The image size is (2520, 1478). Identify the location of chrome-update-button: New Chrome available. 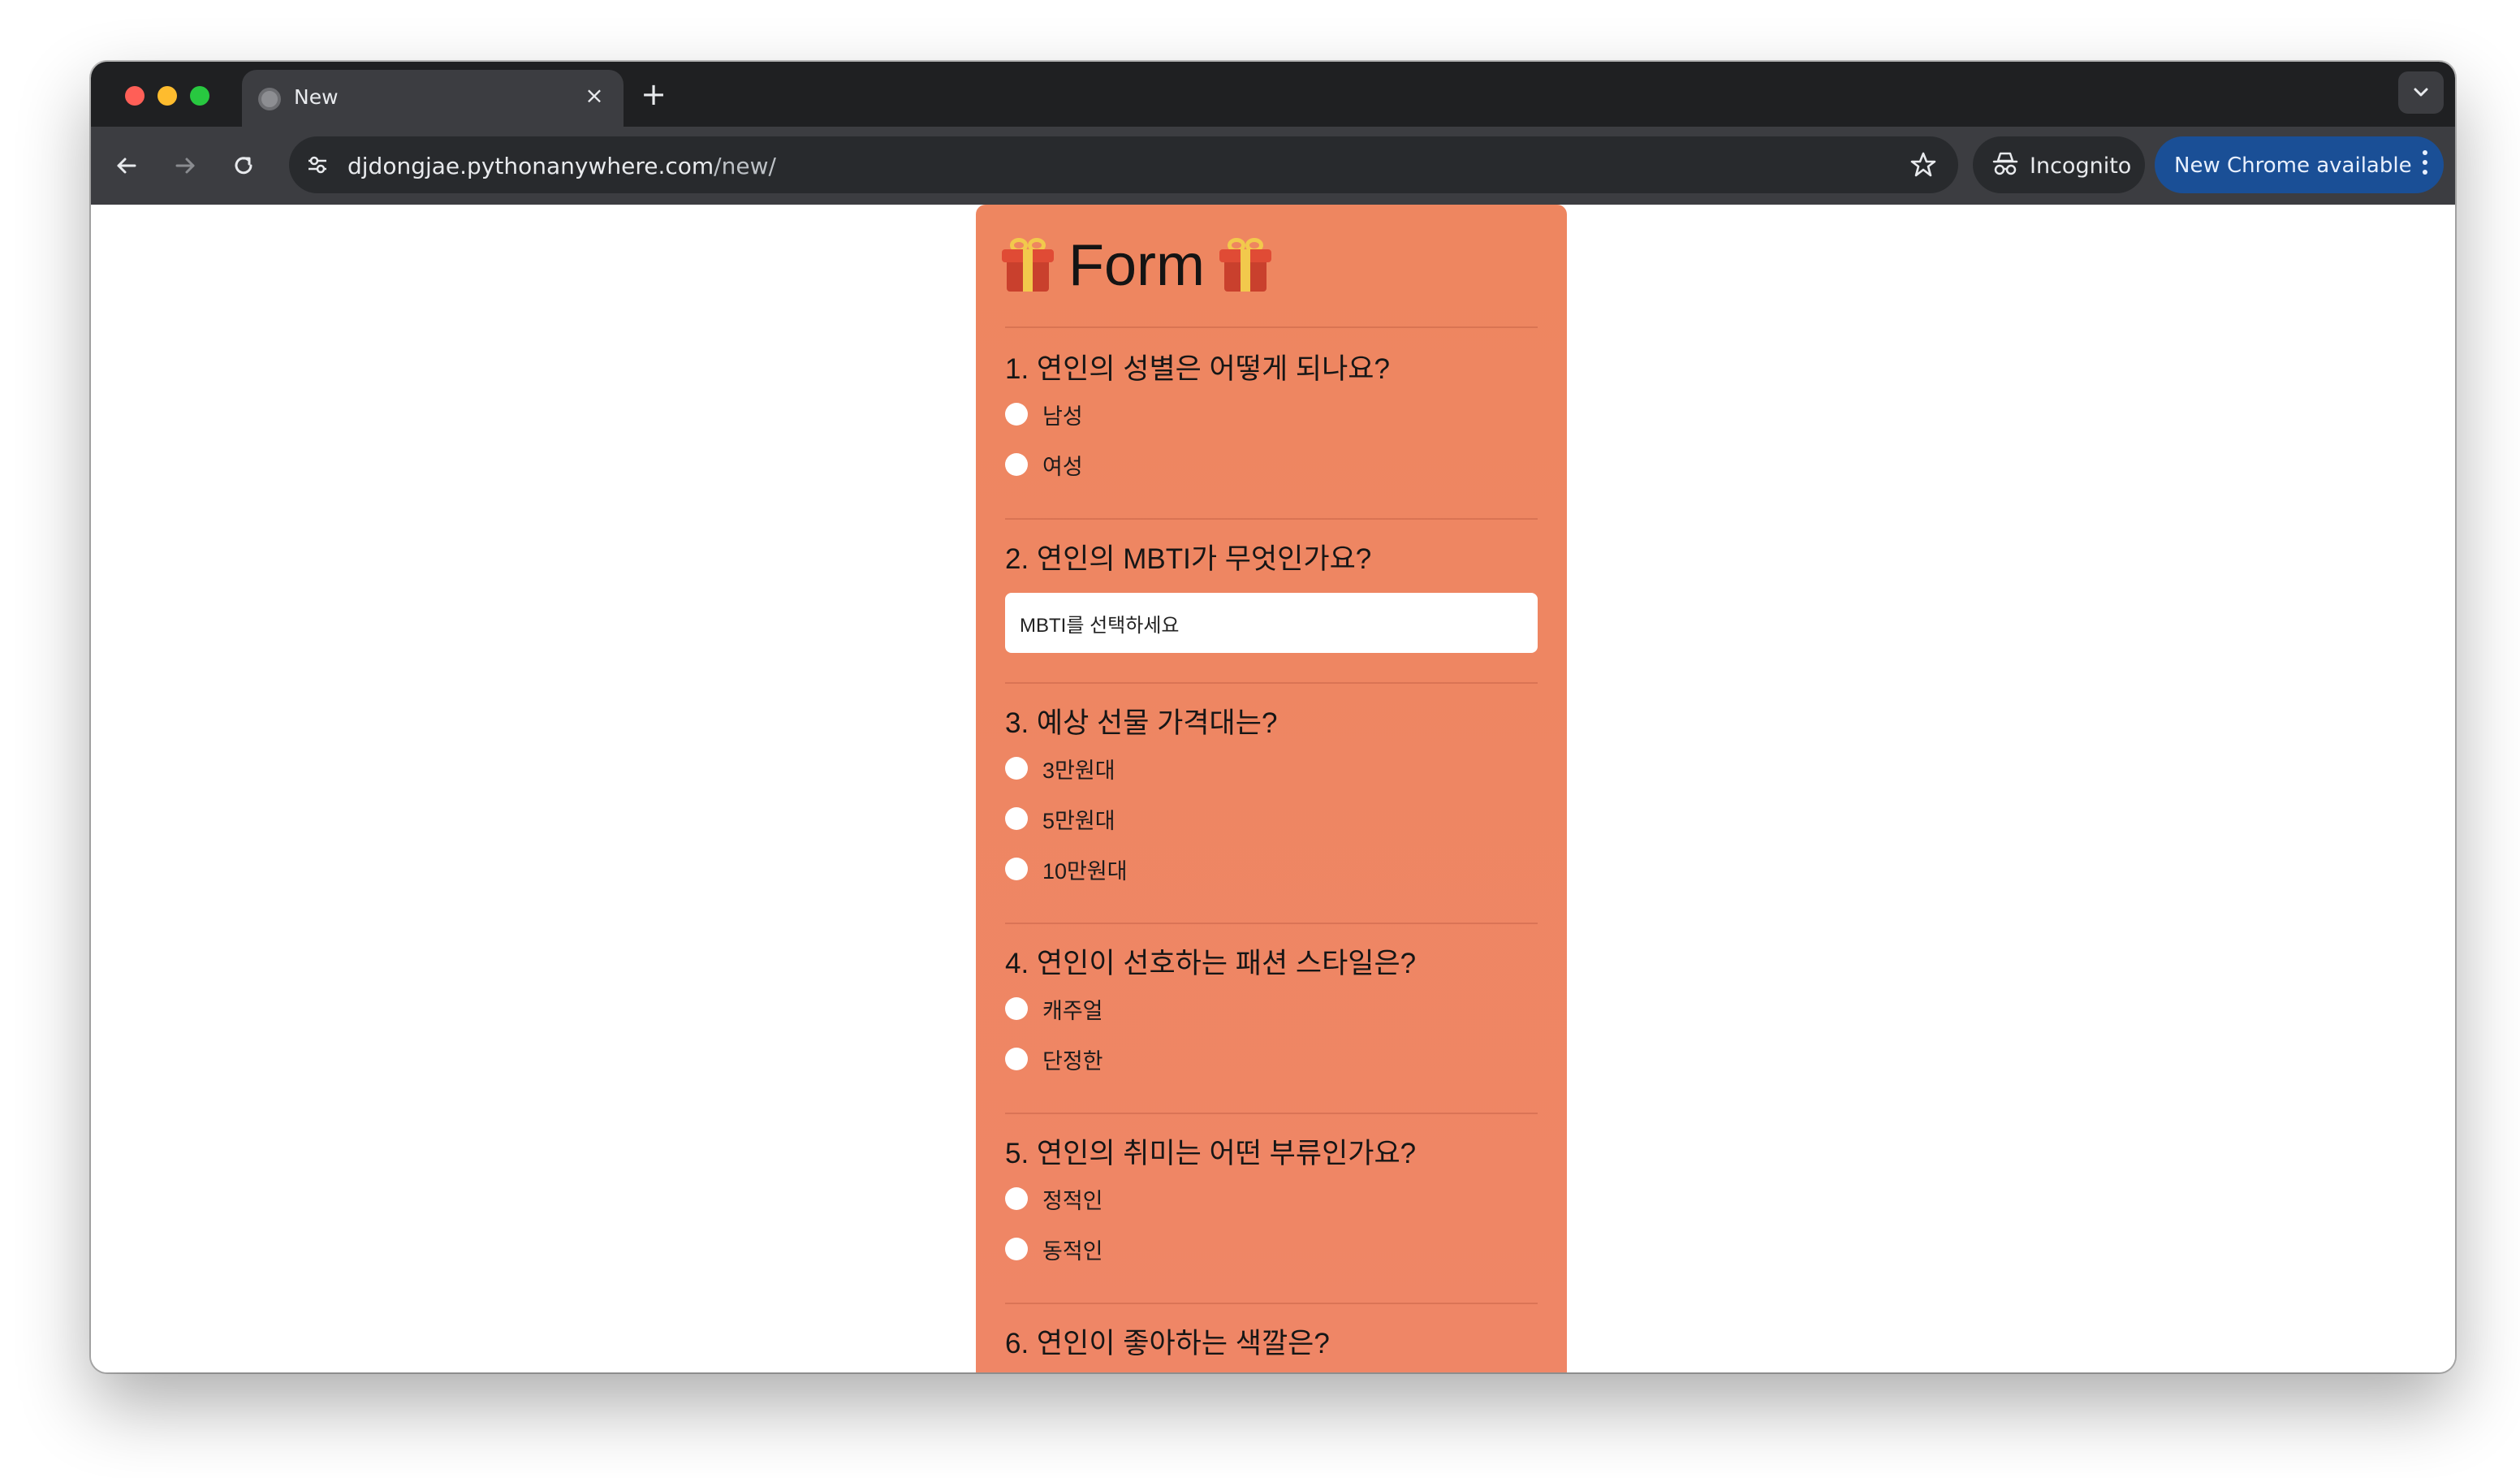
(2299, 164).